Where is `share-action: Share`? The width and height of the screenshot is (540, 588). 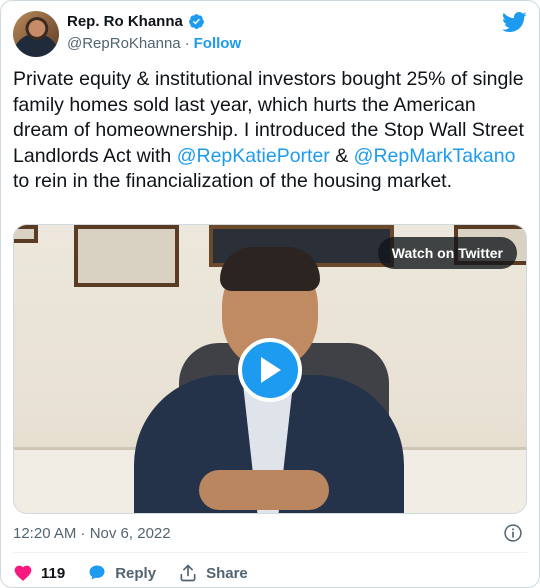 share-action: Share is located at coordinates (213, 573).